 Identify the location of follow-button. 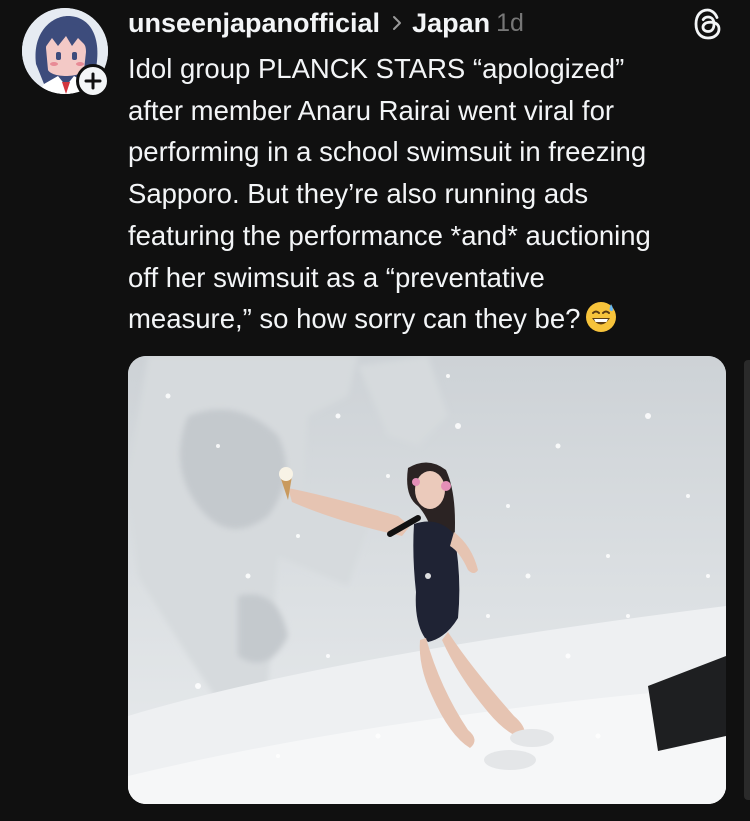
(93, 81).